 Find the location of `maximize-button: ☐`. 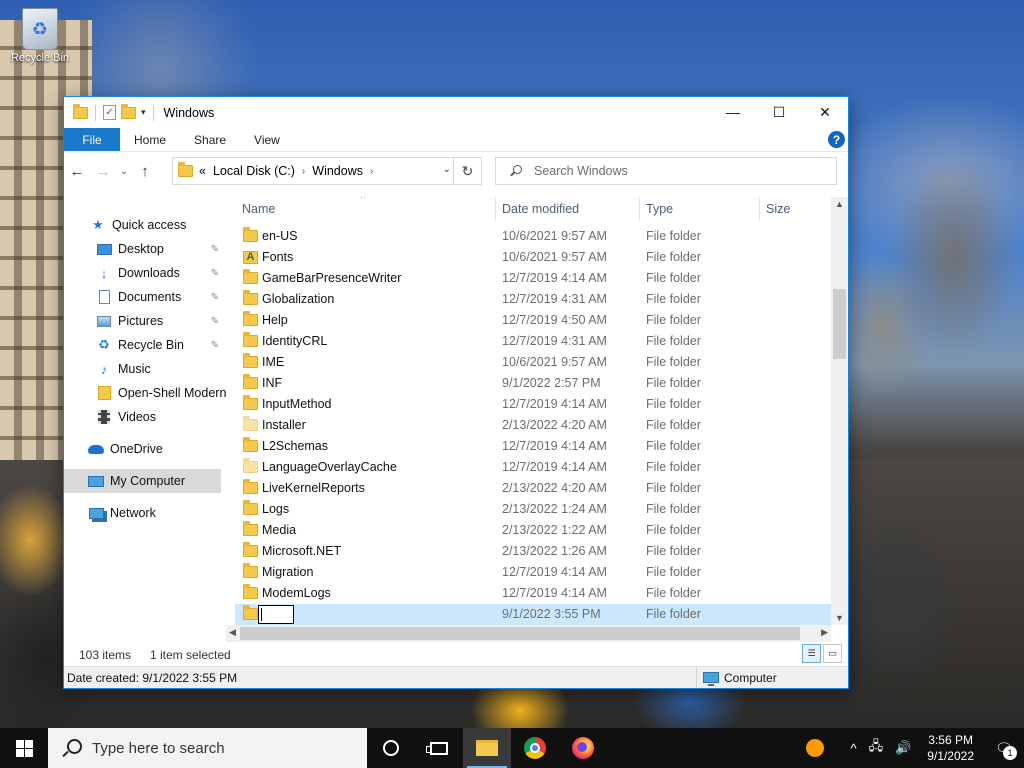

maximize-button: ☐ is located at coordinates (779, 112).